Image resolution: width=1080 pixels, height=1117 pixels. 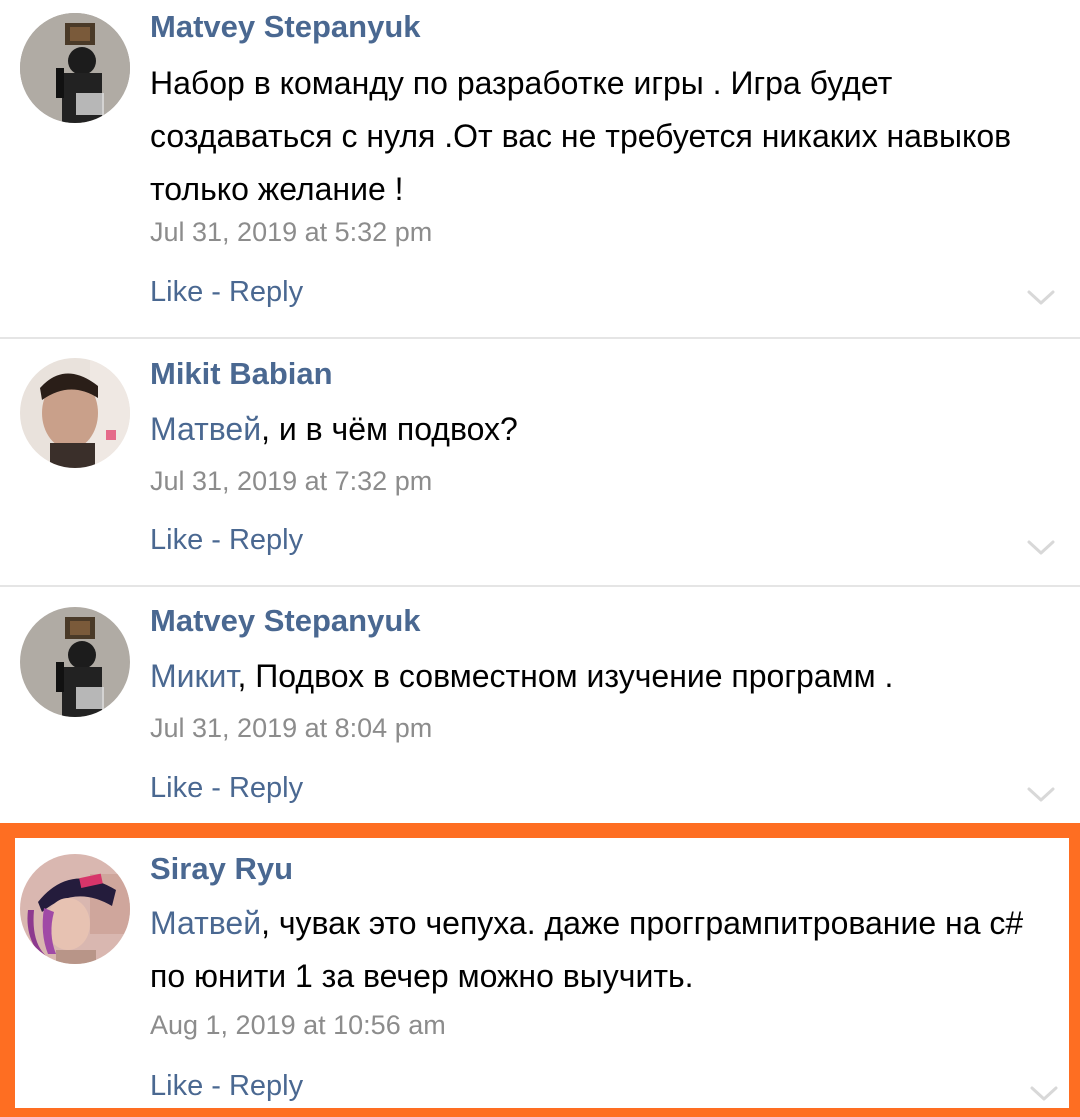 I want to click on comment-date: Jul 31, 2019 at 8:04 pm, so click(x=291, y=728).